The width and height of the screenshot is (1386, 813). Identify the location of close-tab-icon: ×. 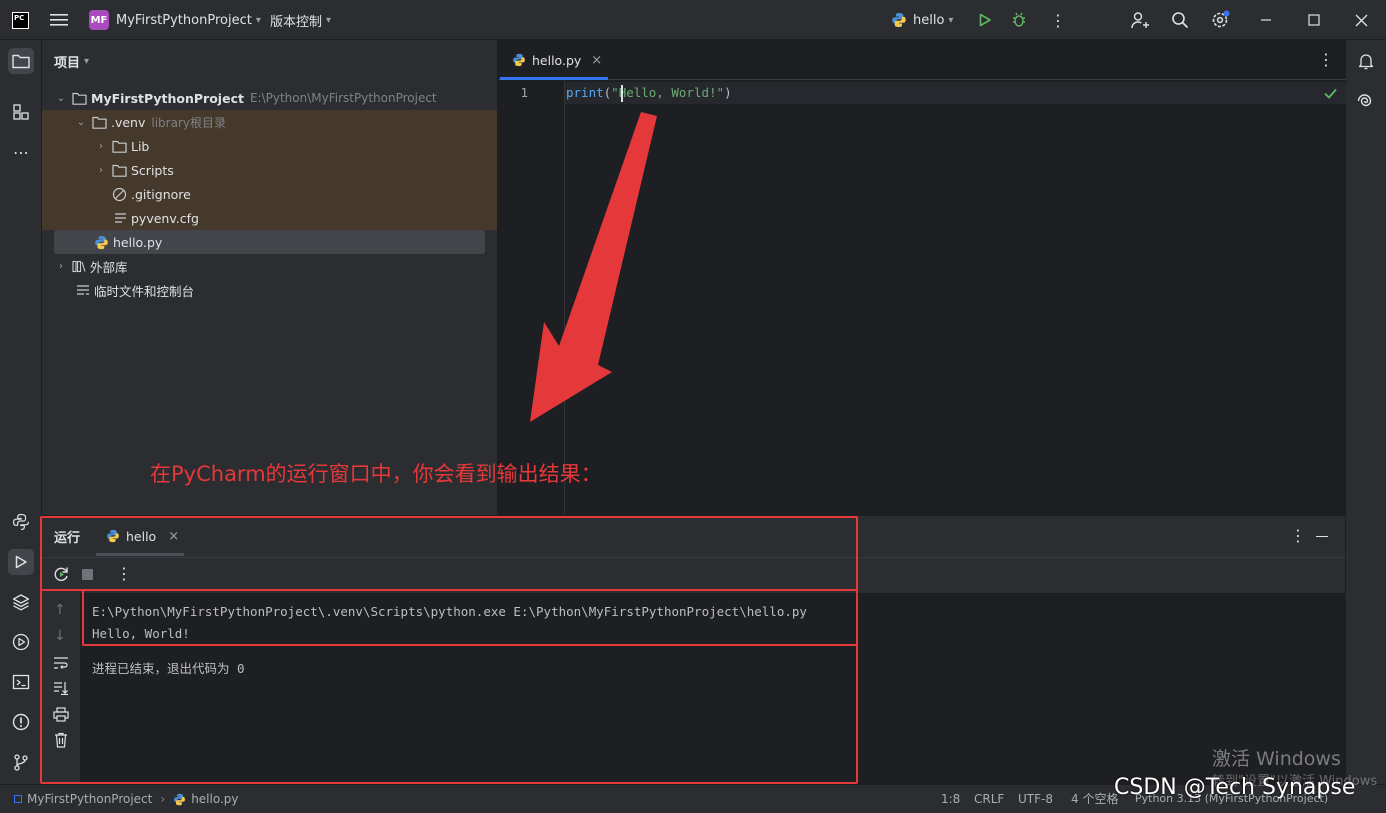
(596, 60).